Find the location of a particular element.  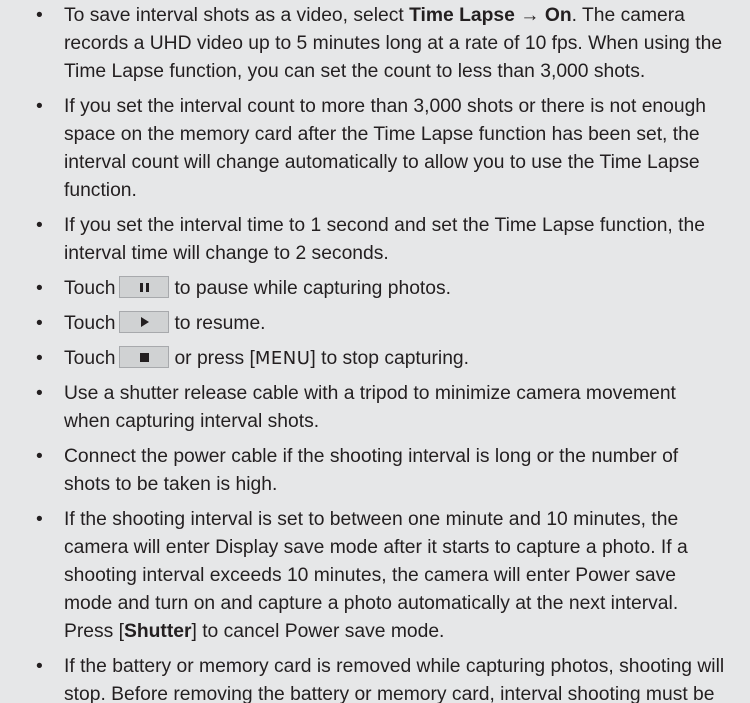

note-text: ] to cancel Power save mode. is located at coordinates (318, 631).